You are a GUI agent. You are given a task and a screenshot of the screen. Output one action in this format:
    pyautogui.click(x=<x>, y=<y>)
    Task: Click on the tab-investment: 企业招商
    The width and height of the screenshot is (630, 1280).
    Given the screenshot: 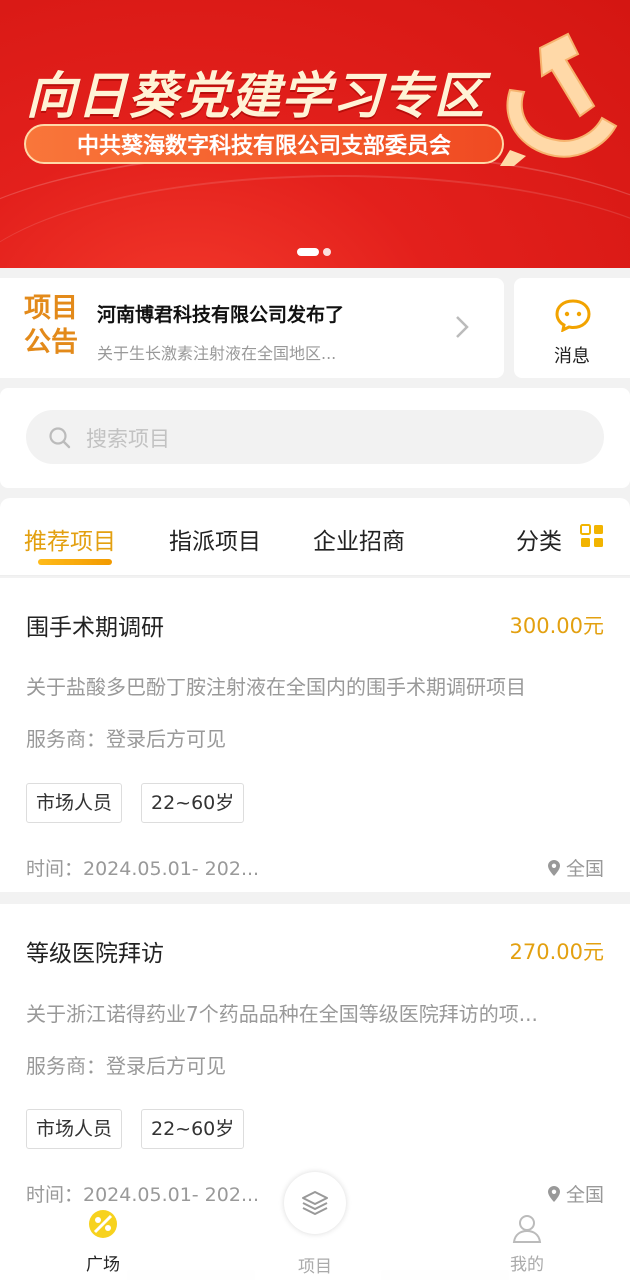 What is the action you would take?
    pyautogui.click(x=359, y=539)
    